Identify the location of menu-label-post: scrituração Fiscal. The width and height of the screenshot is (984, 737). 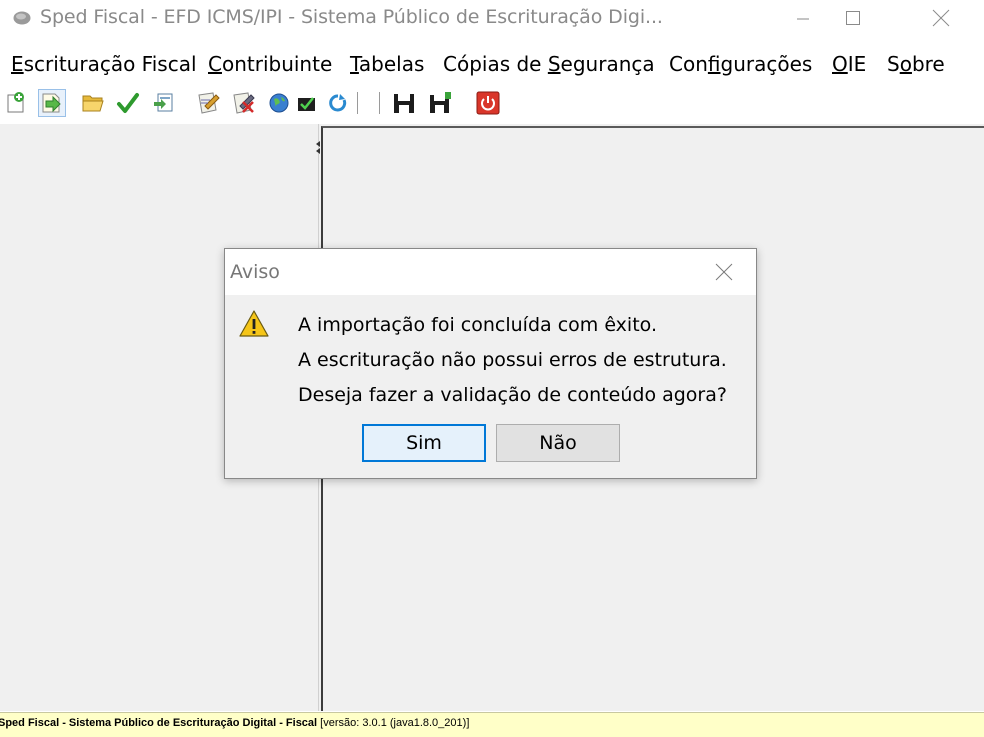
(110, 64).